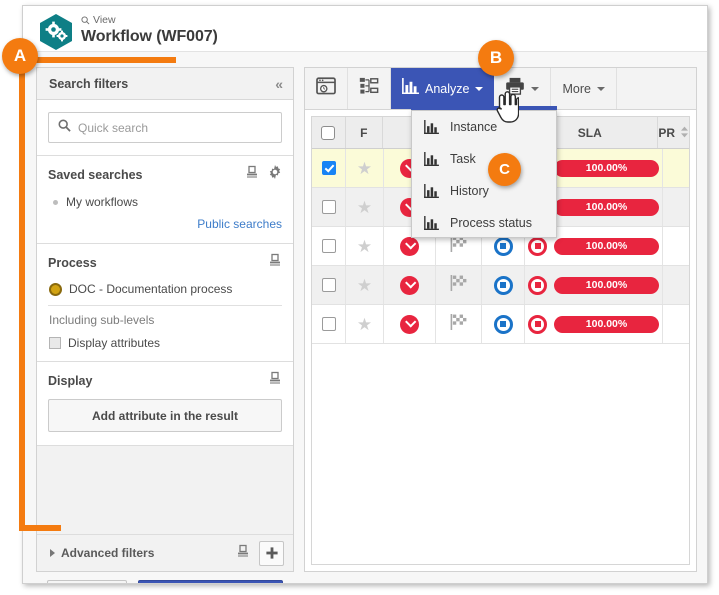 The width and height of the screenshot is (719, 595). I want to click on row-status3-cell, so click(503, 324).